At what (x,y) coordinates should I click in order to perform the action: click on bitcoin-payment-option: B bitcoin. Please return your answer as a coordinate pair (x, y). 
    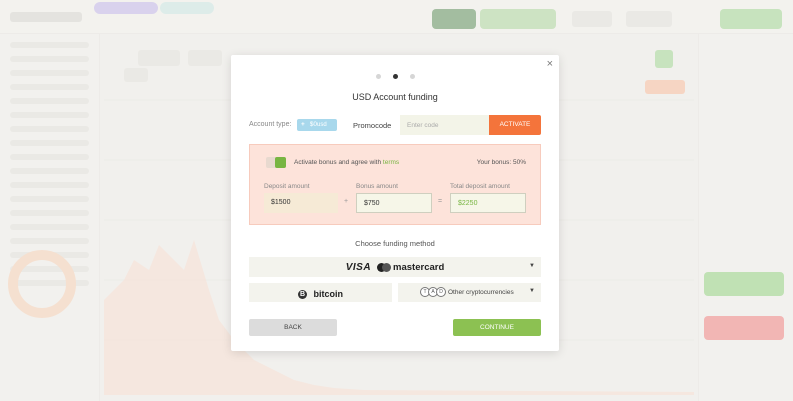
    Looking at the image, I should click on (320, 292).